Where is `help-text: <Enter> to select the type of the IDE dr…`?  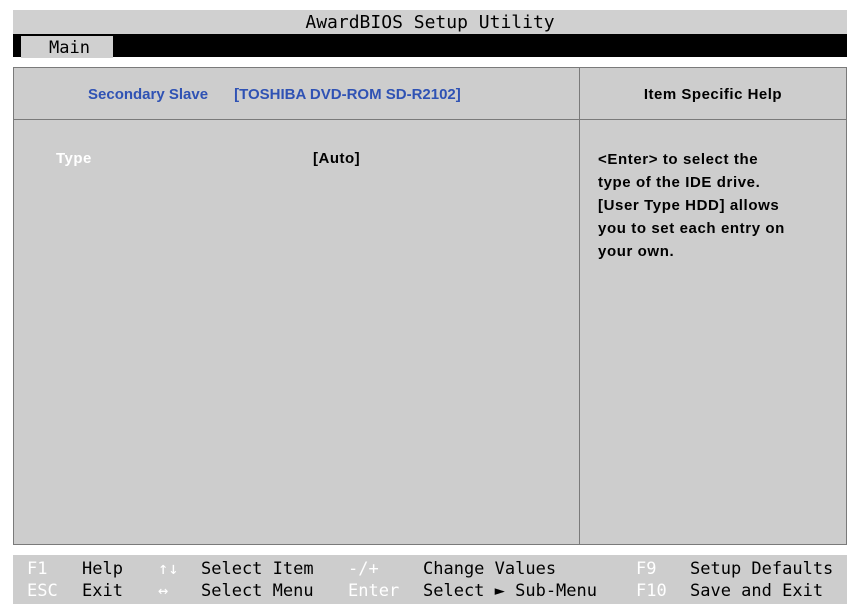 help-text: <Enter> to select the type of the IDE dr… is located at coordinates (722, 205).